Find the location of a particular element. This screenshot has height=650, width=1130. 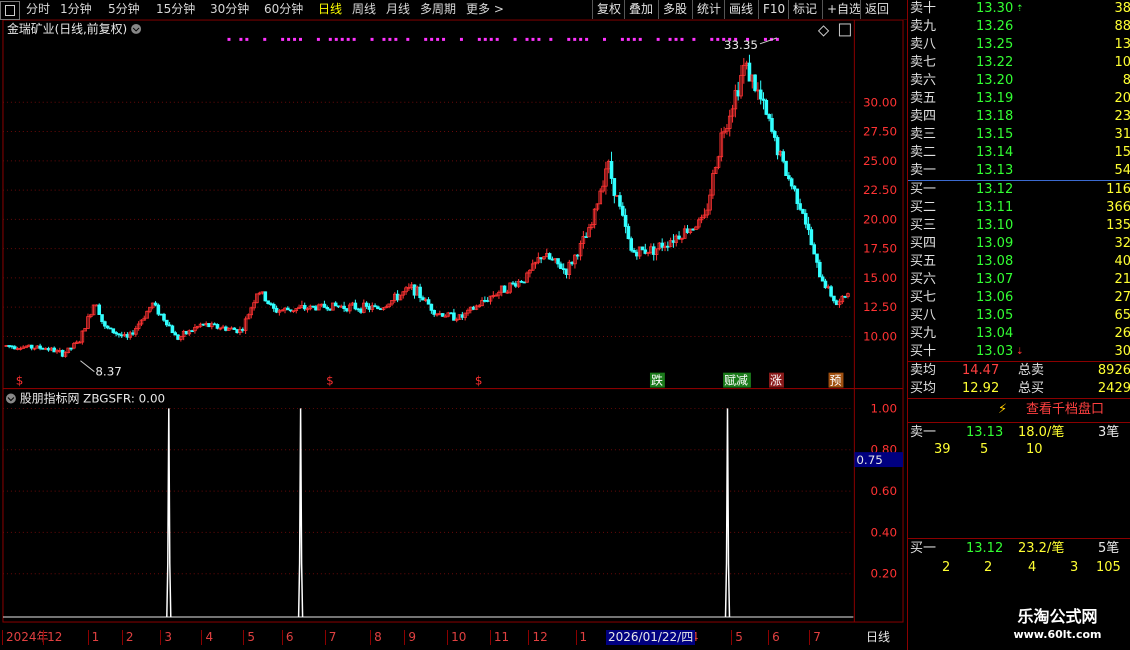

ask-row: 卖二 13.14 15 is located at coordinates (1019, 153).